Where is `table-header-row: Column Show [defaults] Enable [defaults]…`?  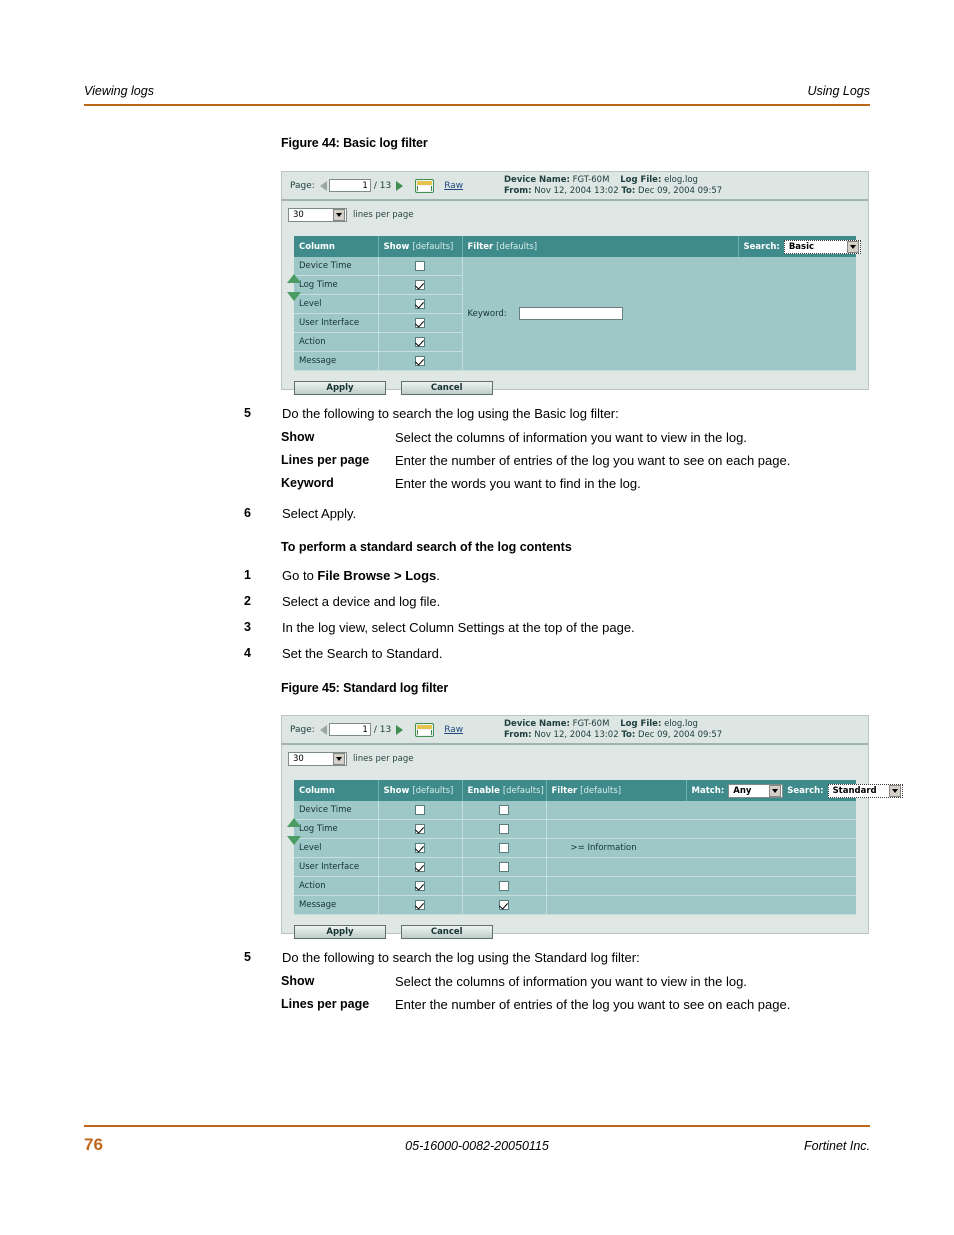 table-header-row: Column Show [defaults] Enable [defaults]… is located at coordinates (598, 790).